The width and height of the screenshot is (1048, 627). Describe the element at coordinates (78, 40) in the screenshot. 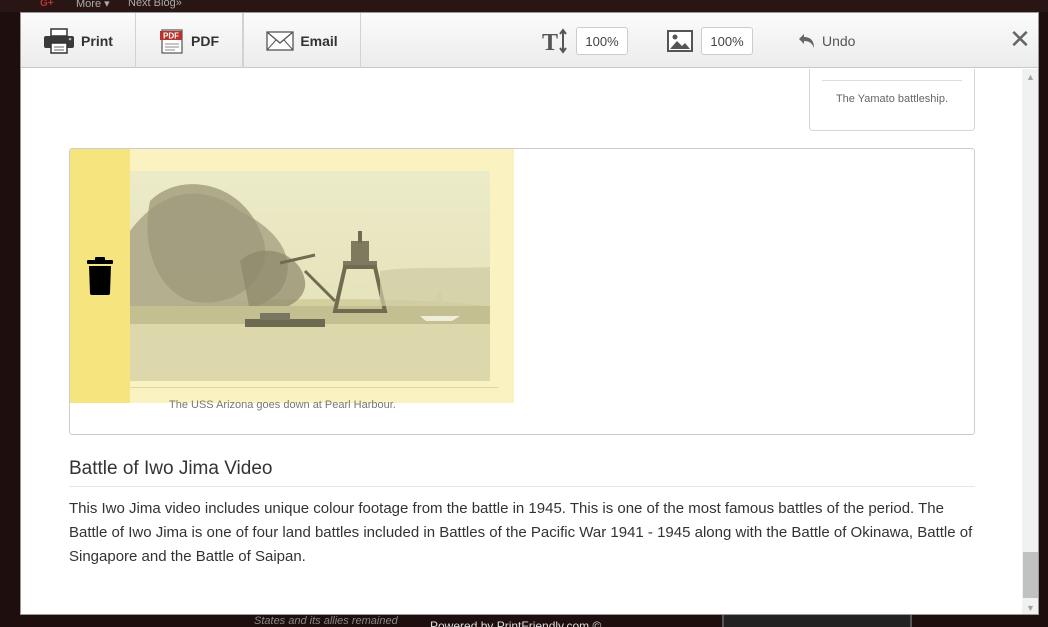

I see `print-button: Print` at that location.